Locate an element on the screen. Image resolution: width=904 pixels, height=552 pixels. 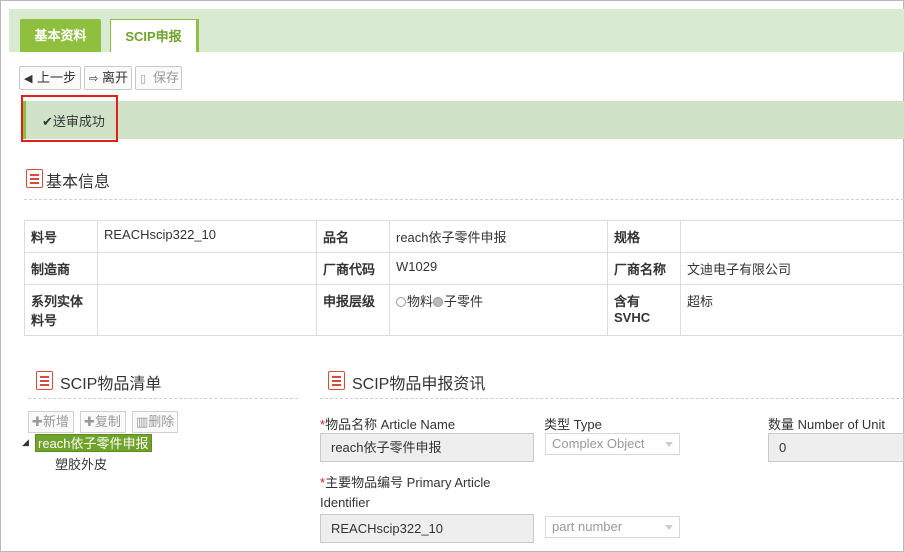
label-vendor-name: 厂商名称 is located at coordinates (644, 268).